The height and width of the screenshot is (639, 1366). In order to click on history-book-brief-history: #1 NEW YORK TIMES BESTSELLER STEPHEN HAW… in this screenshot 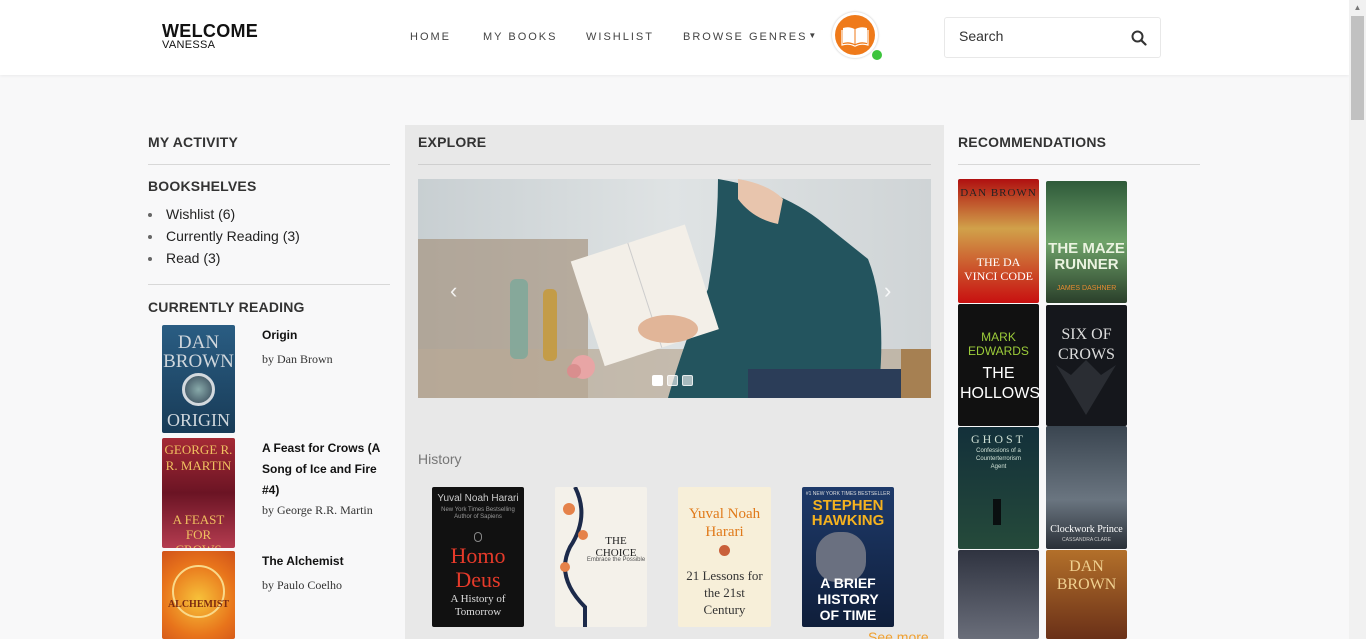, I will do `click(848, 557)`.